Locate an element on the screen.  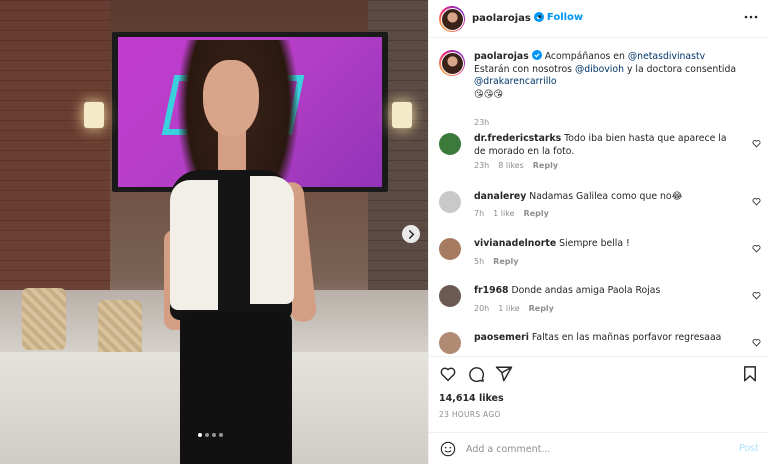
caption-segment: Acompáñanos en is located at coordinates (586, 56).